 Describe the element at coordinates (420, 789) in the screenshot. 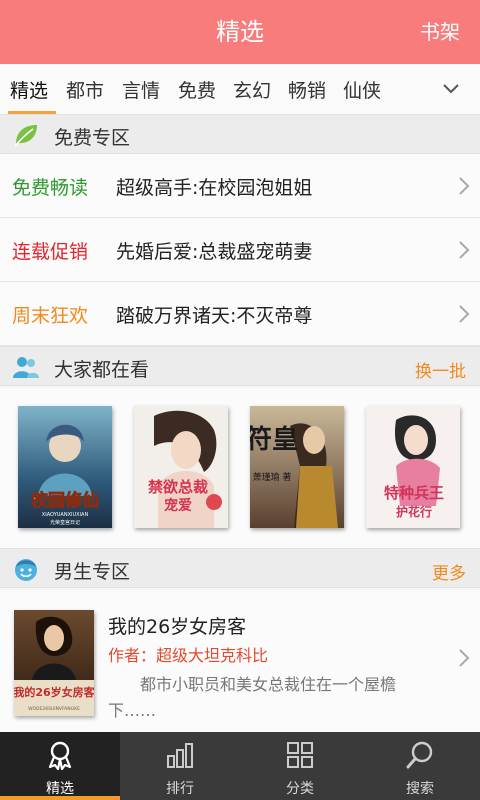

I see `nav-label: 搜索` at that location.